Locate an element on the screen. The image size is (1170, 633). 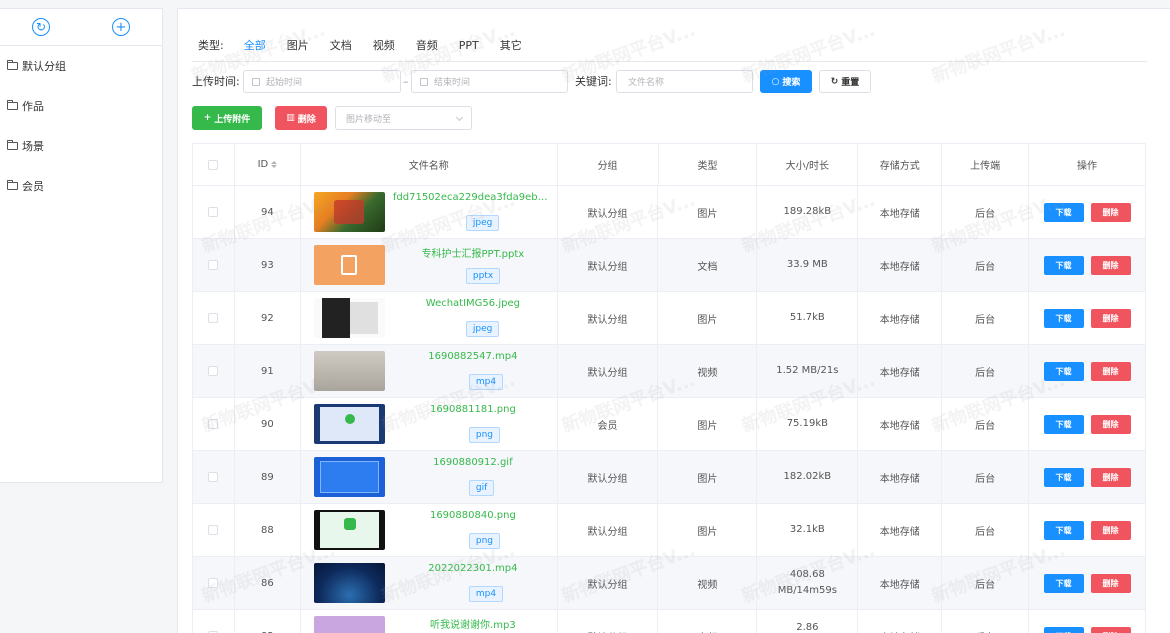
sidebar-toolbar: ↻ + is located at coordinates (81, 27).